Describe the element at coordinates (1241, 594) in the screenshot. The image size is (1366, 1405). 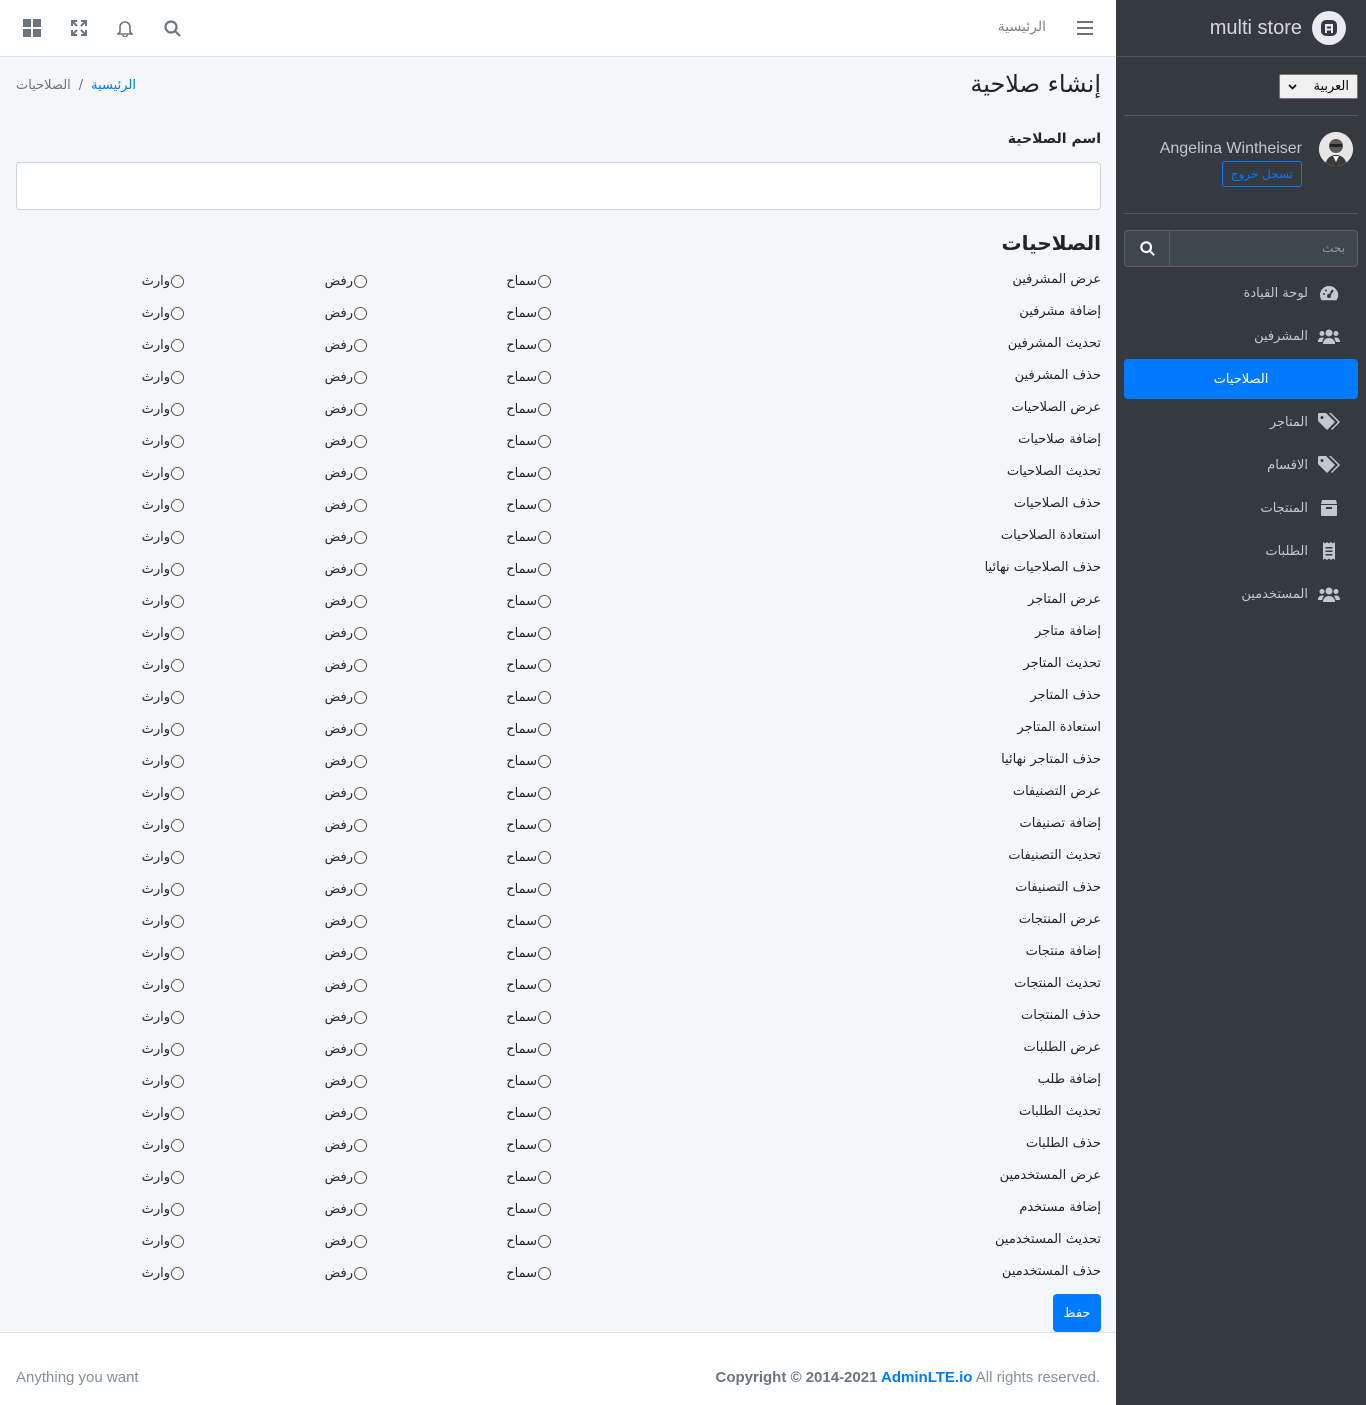
I see `sidebar-item-users: المستخدمين` at that location.